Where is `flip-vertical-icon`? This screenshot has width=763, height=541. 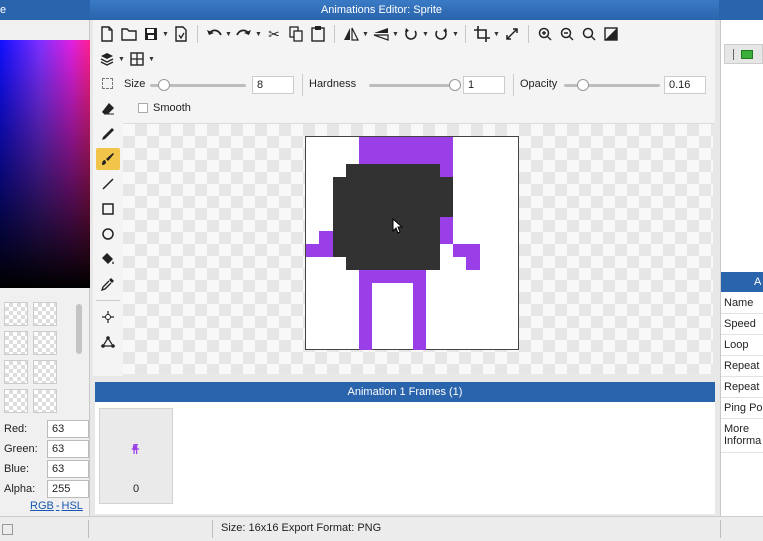 flip-vertical-icon is located at coordinates (381, 34).